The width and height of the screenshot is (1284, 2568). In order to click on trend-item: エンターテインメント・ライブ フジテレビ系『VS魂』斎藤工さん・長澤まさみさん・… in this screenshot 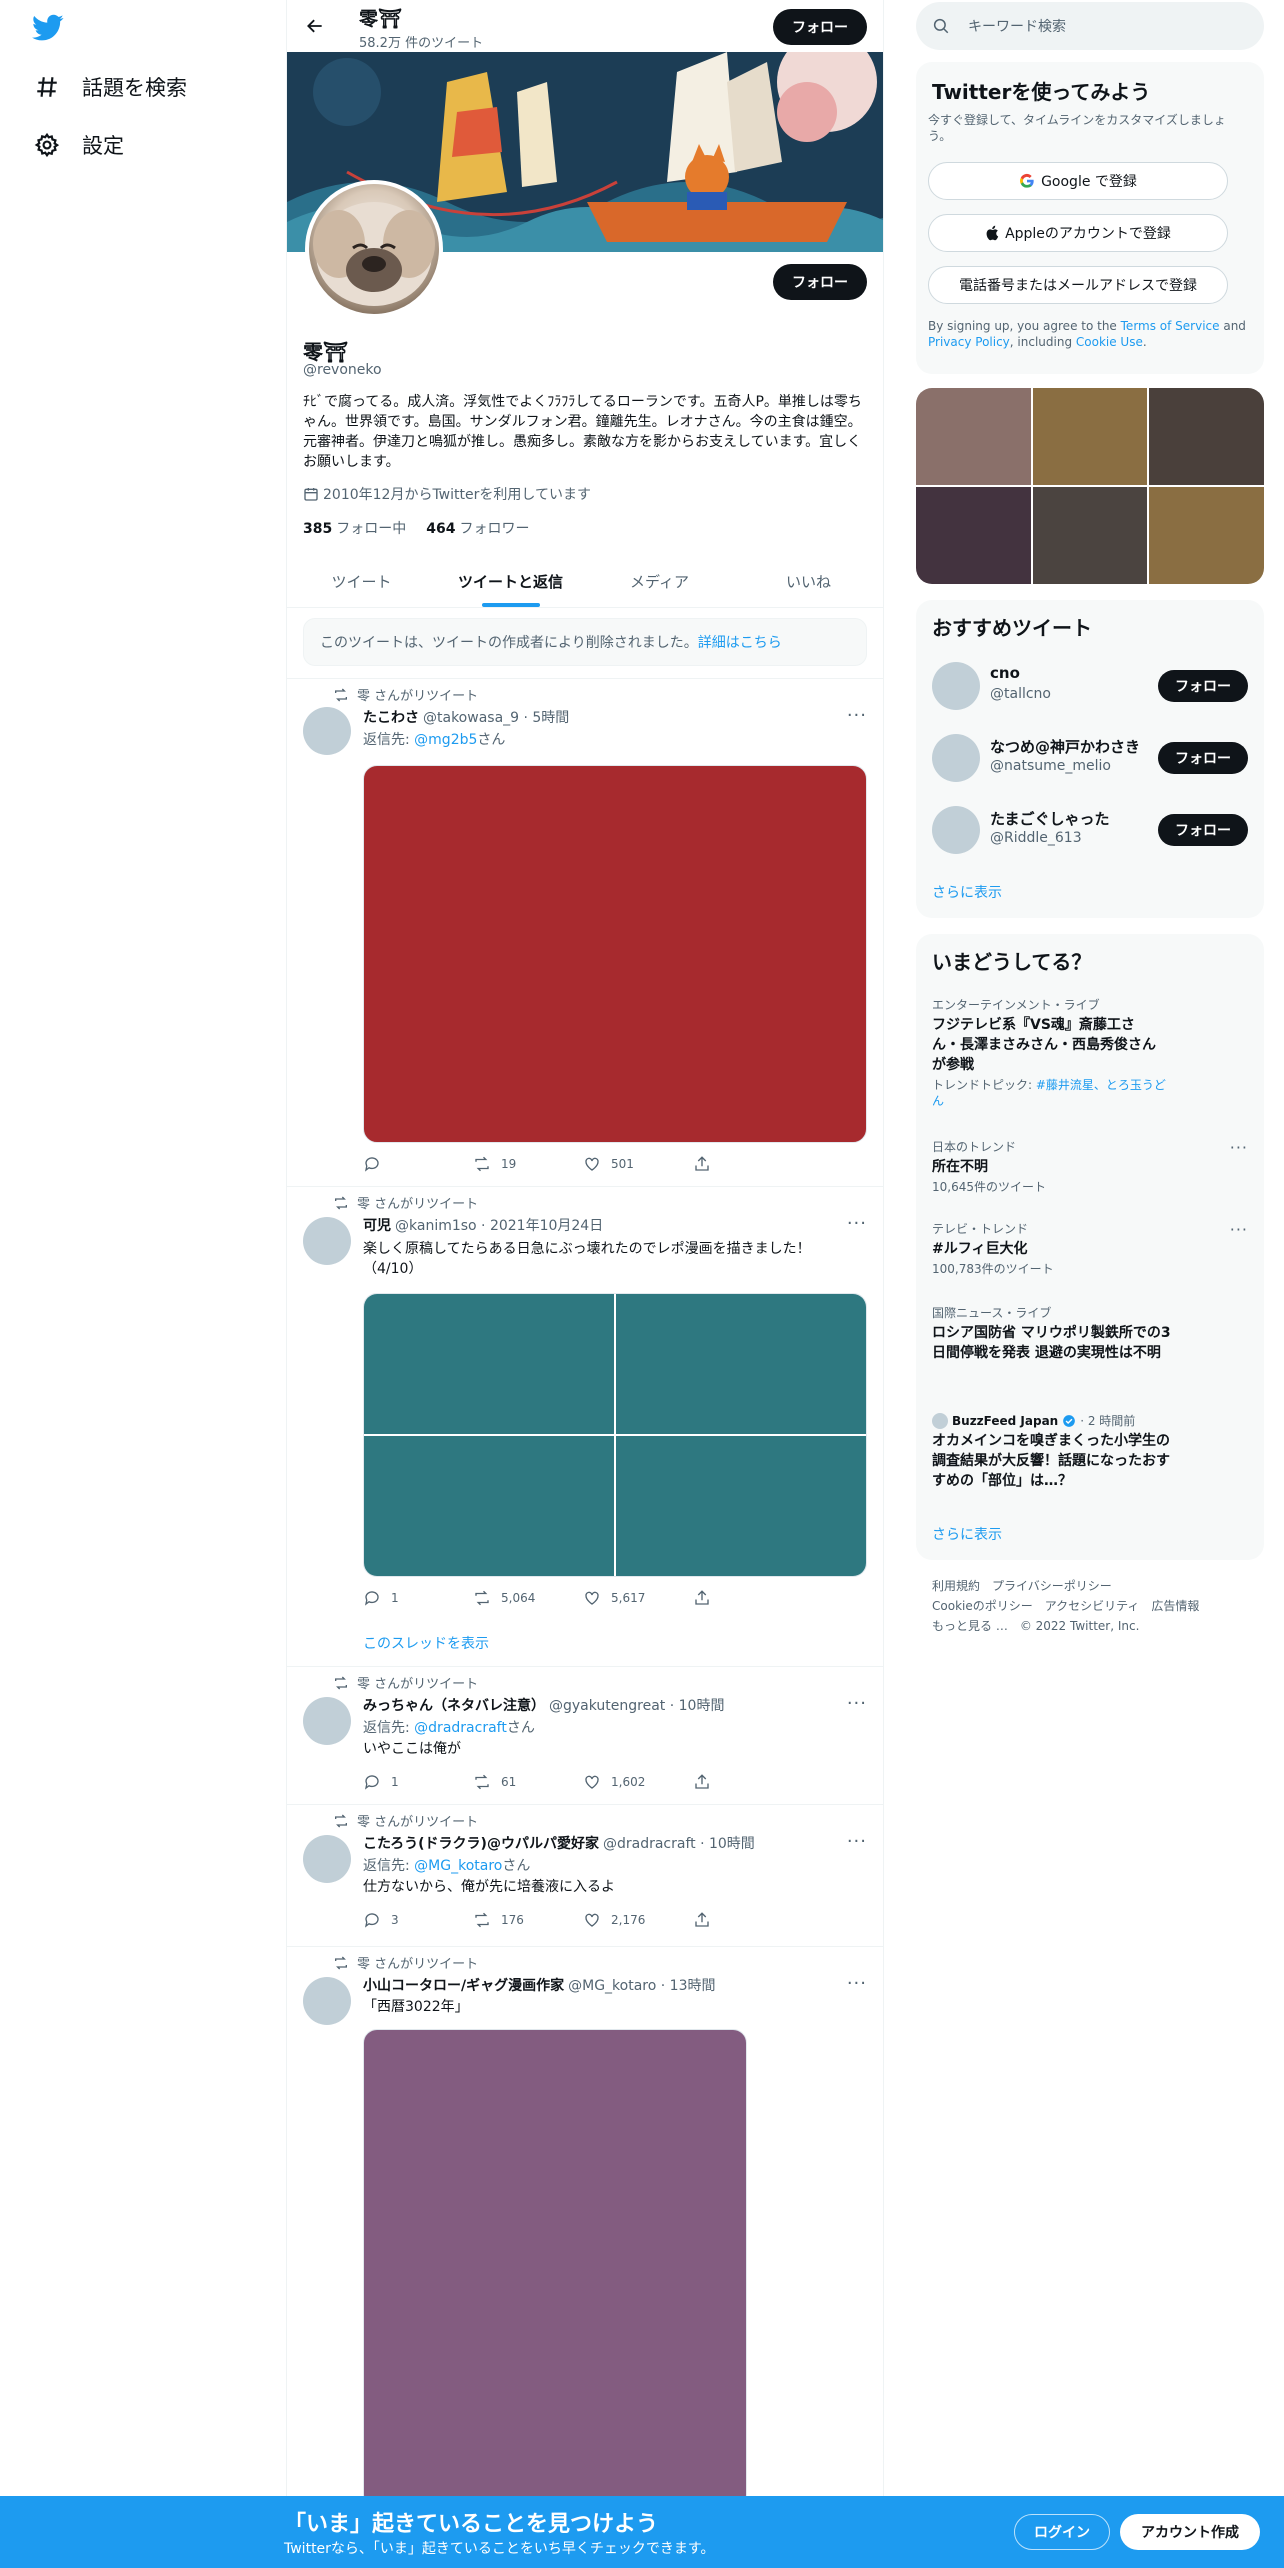, I will do `click(1087, 1052)`.